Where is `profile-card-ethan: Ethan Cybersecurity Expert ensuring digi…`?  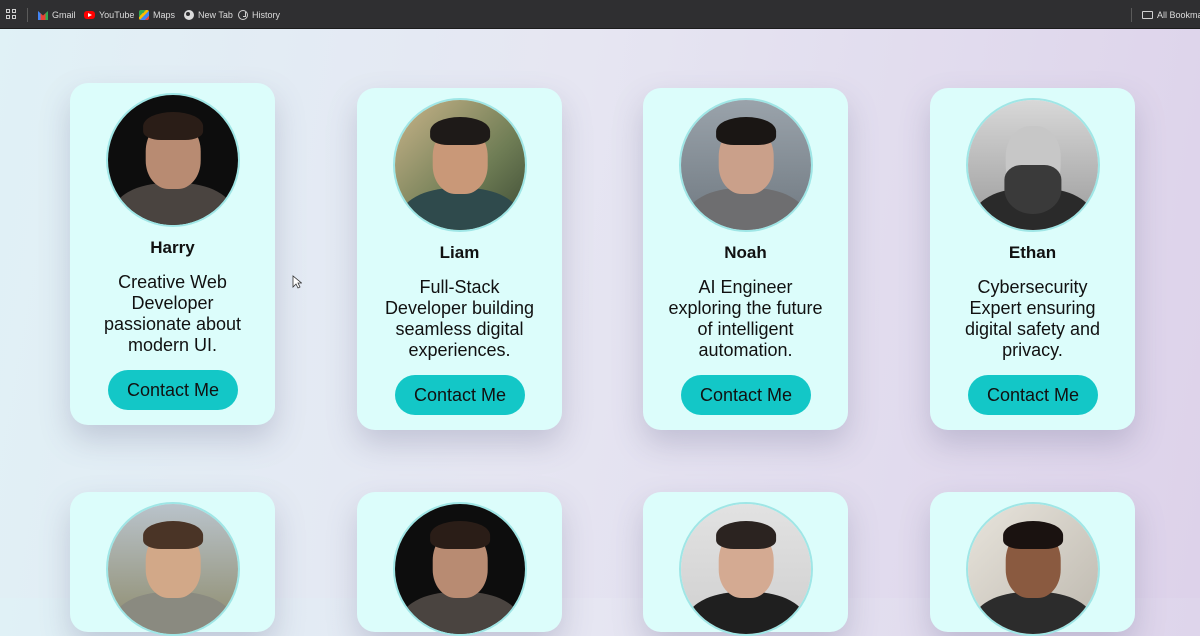 profile-card-ethan: Ethan Cybersecurity Expert ensuring digi… is located at coordinates (1032, 259).